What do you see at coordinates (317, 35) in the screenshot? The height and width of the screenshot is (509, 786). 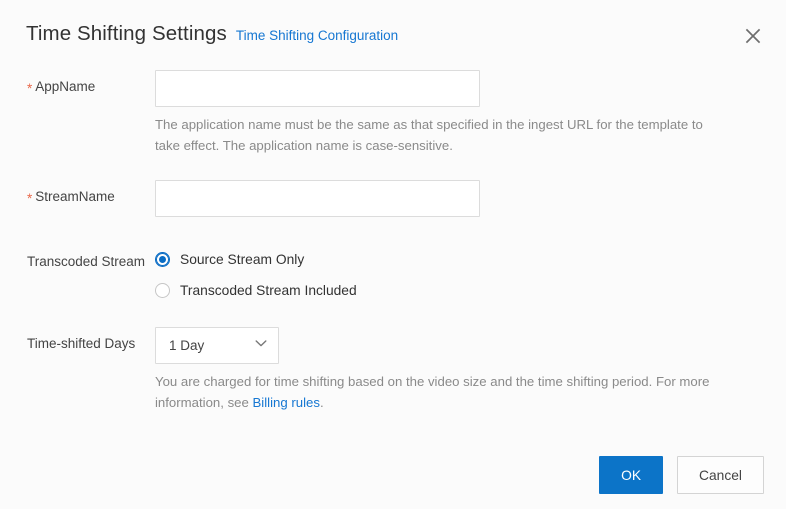 I see `dialog-subtitle-link: Time Shifting Configuration` at bounding box center [317, 35].